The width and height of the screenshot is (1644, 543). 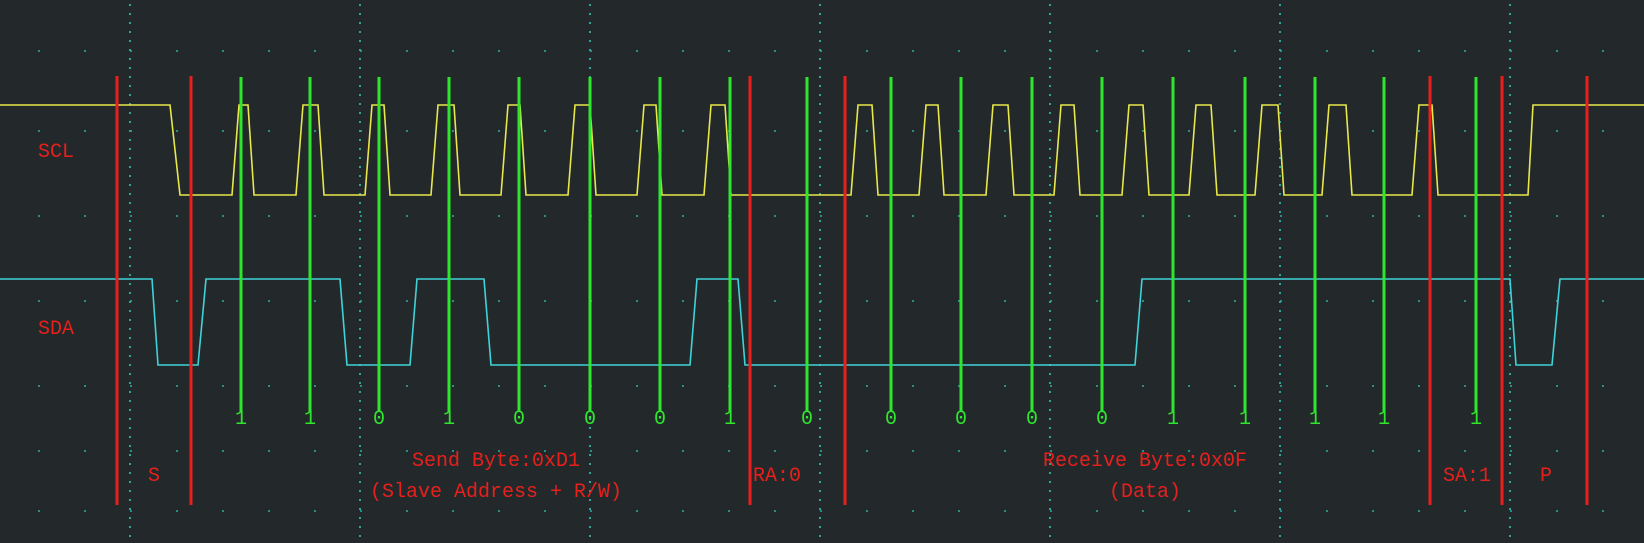 What do you see at coordinates (1546, 476) in the screenshot?
I see `stop-condition-label: P` at bounding box center [1546, 476].